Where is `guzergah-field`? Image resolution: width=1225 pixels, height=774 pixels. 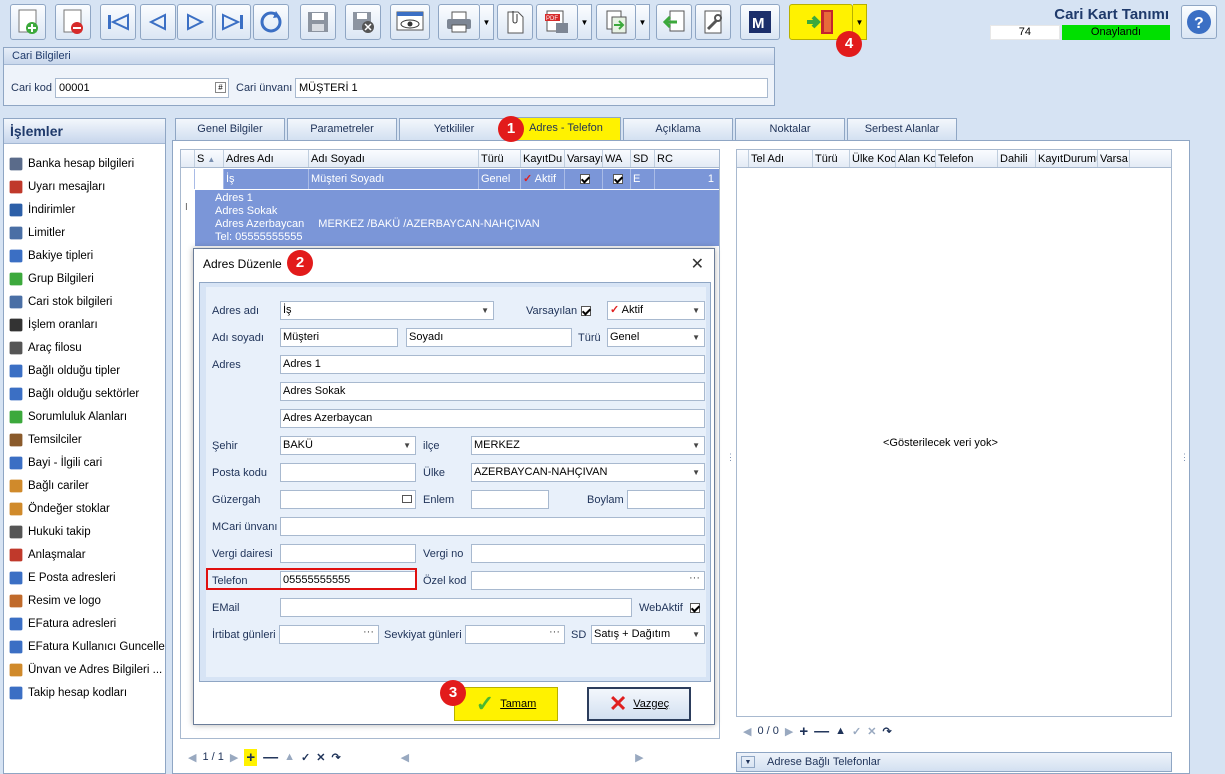
guzergah-field is located at coordinates (348, 499).